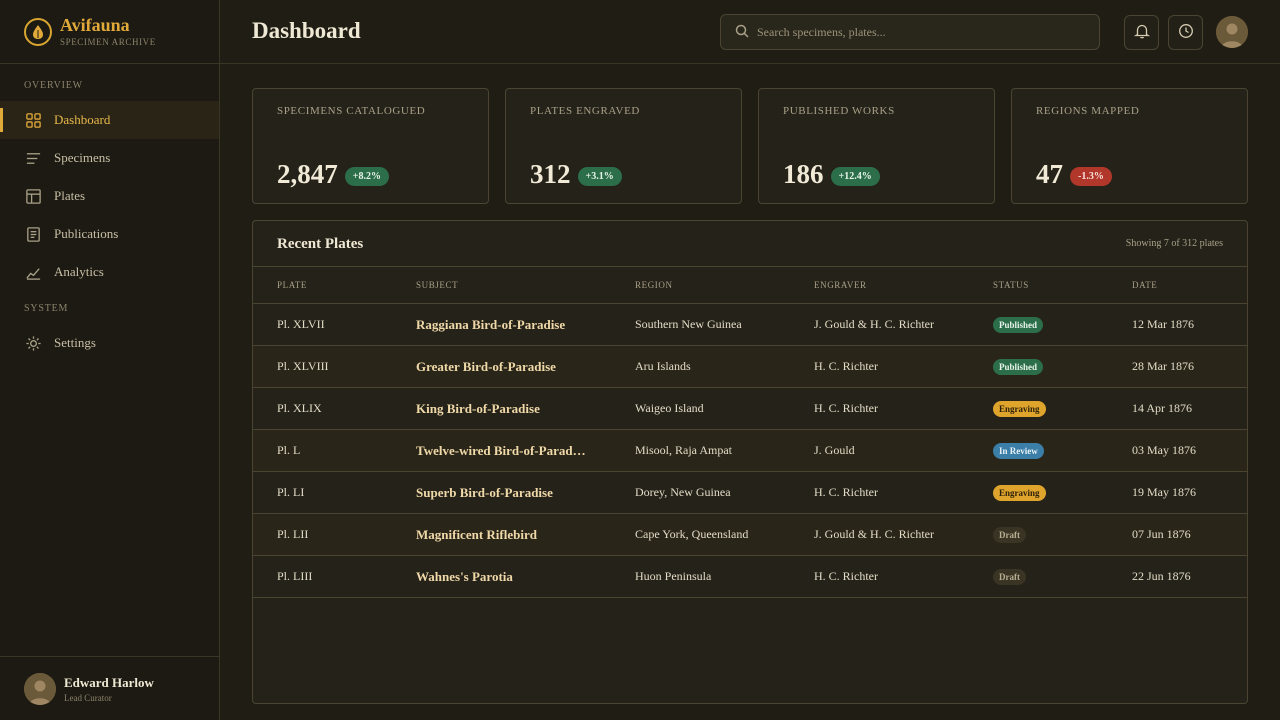 This screenshot has height=720, width=1280. Describe the element at coordinates (1232, 32) in the screenshot. I see `account-avatar` at that location.